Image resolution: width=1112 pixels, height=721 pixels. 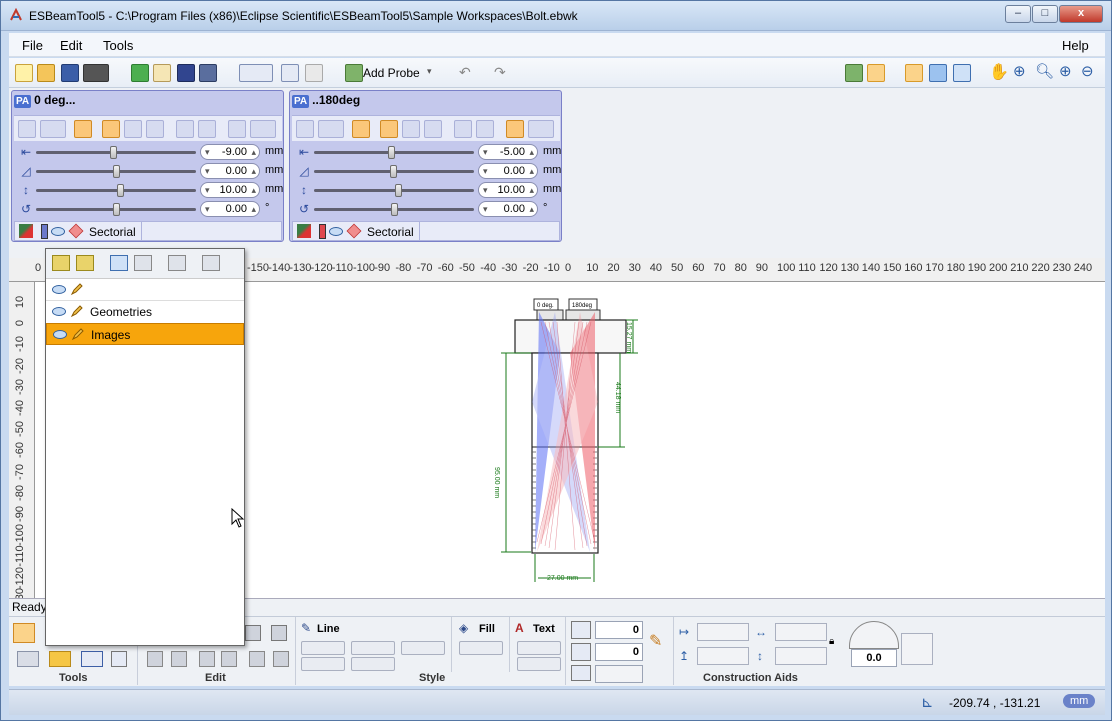 What do you see at coordinates (60, 659) in the screenshot?
I see `layers-tool-icon` at bounding box center [60, 659].